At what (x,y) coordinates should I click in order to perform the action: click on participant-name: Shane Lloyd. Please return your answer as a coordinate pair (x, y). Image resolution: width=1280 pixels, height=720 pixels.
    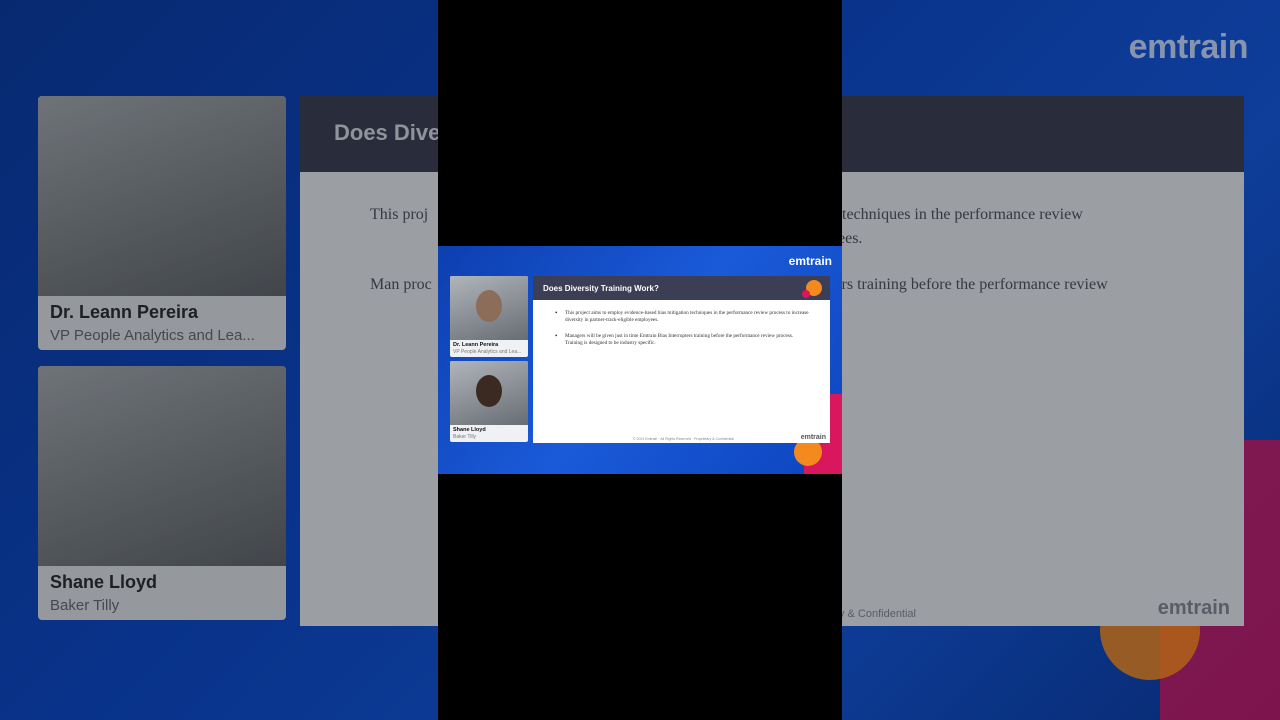
    Looking at the image, I should click on (469, 430).